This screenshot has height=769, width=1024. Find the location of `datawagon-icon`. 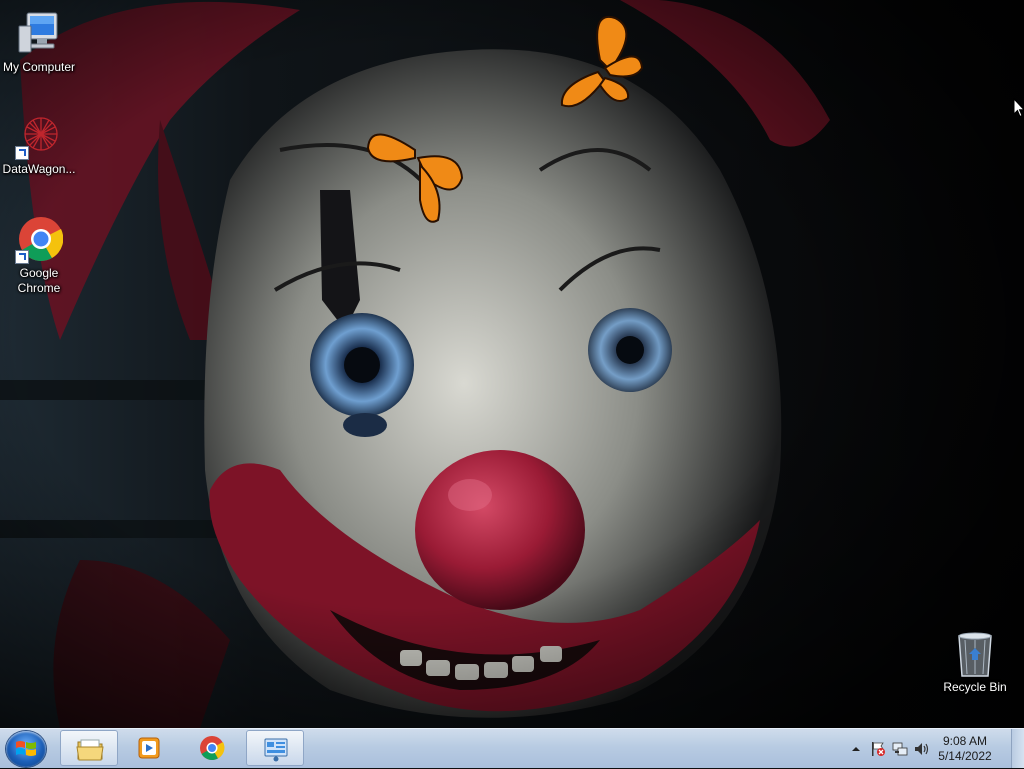

datawagon-icon is located at coordinates (39, 136).